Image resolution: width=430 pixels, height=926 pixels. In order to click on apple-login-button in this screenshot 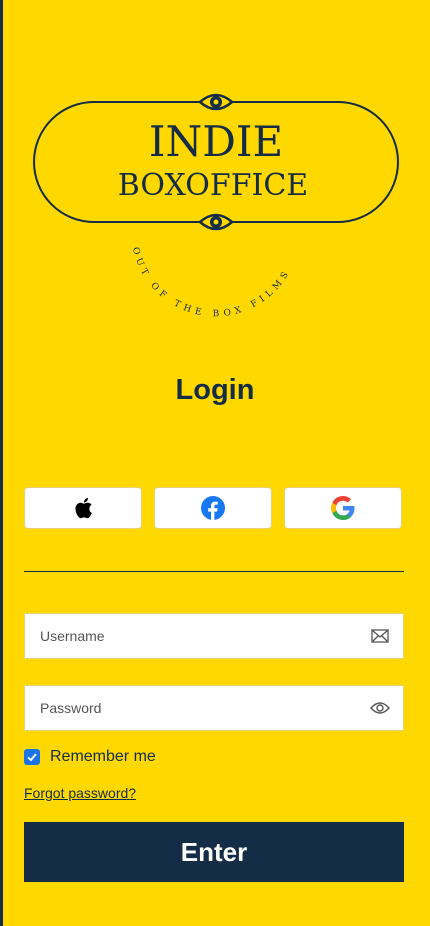, I will do `click(83, 508)`.